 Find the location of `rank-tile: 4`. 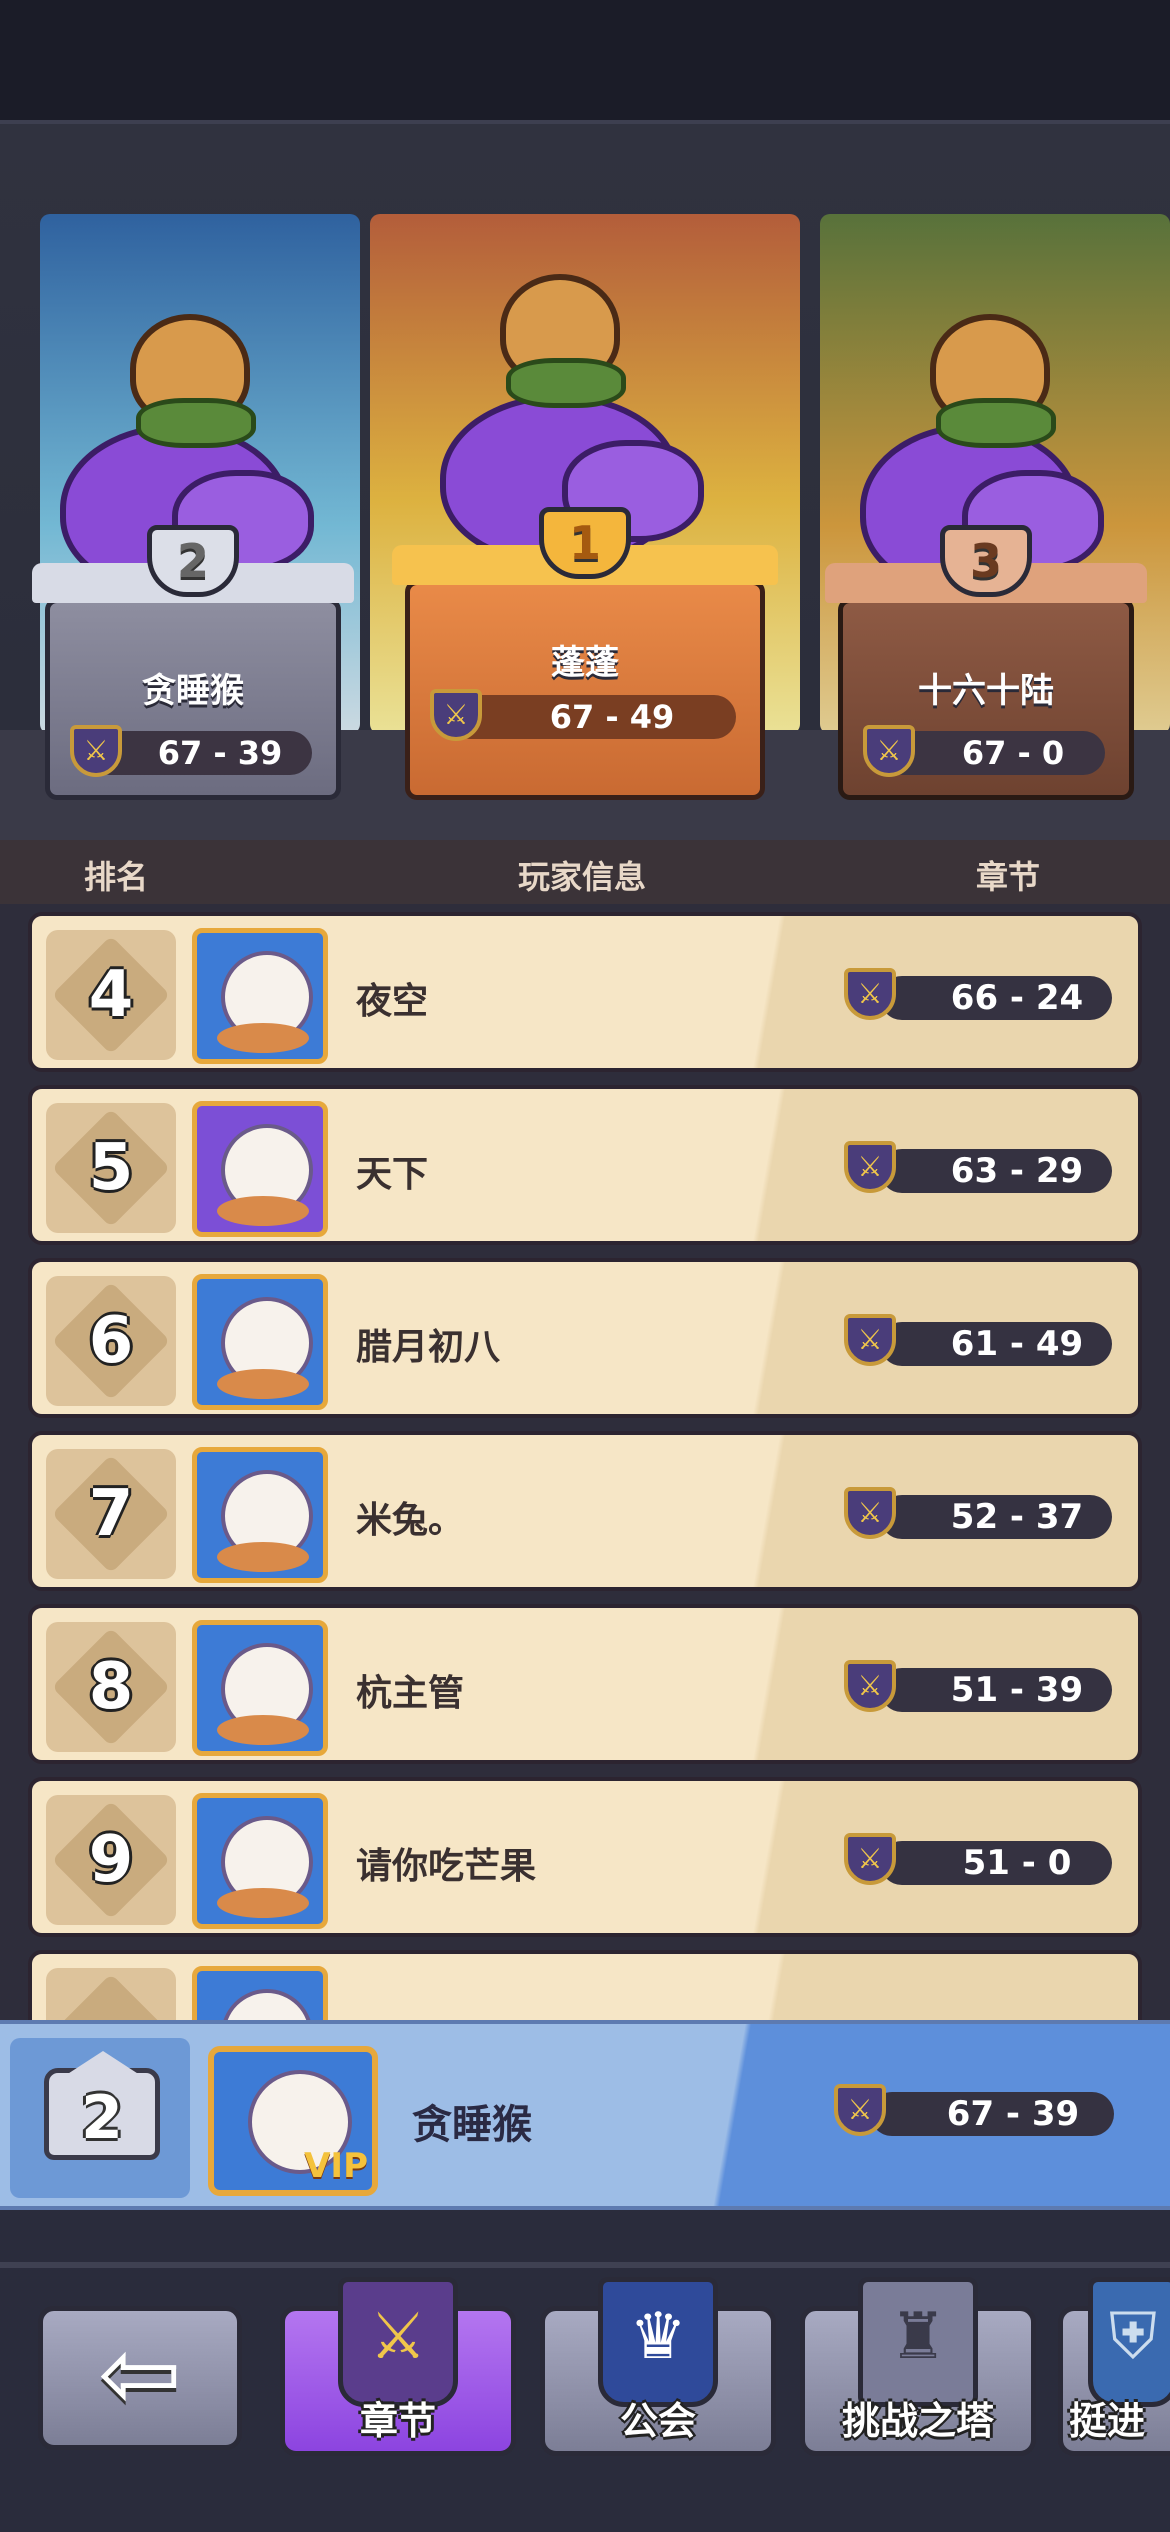

rank-tile: 4 is located at coordinates (111, 995).